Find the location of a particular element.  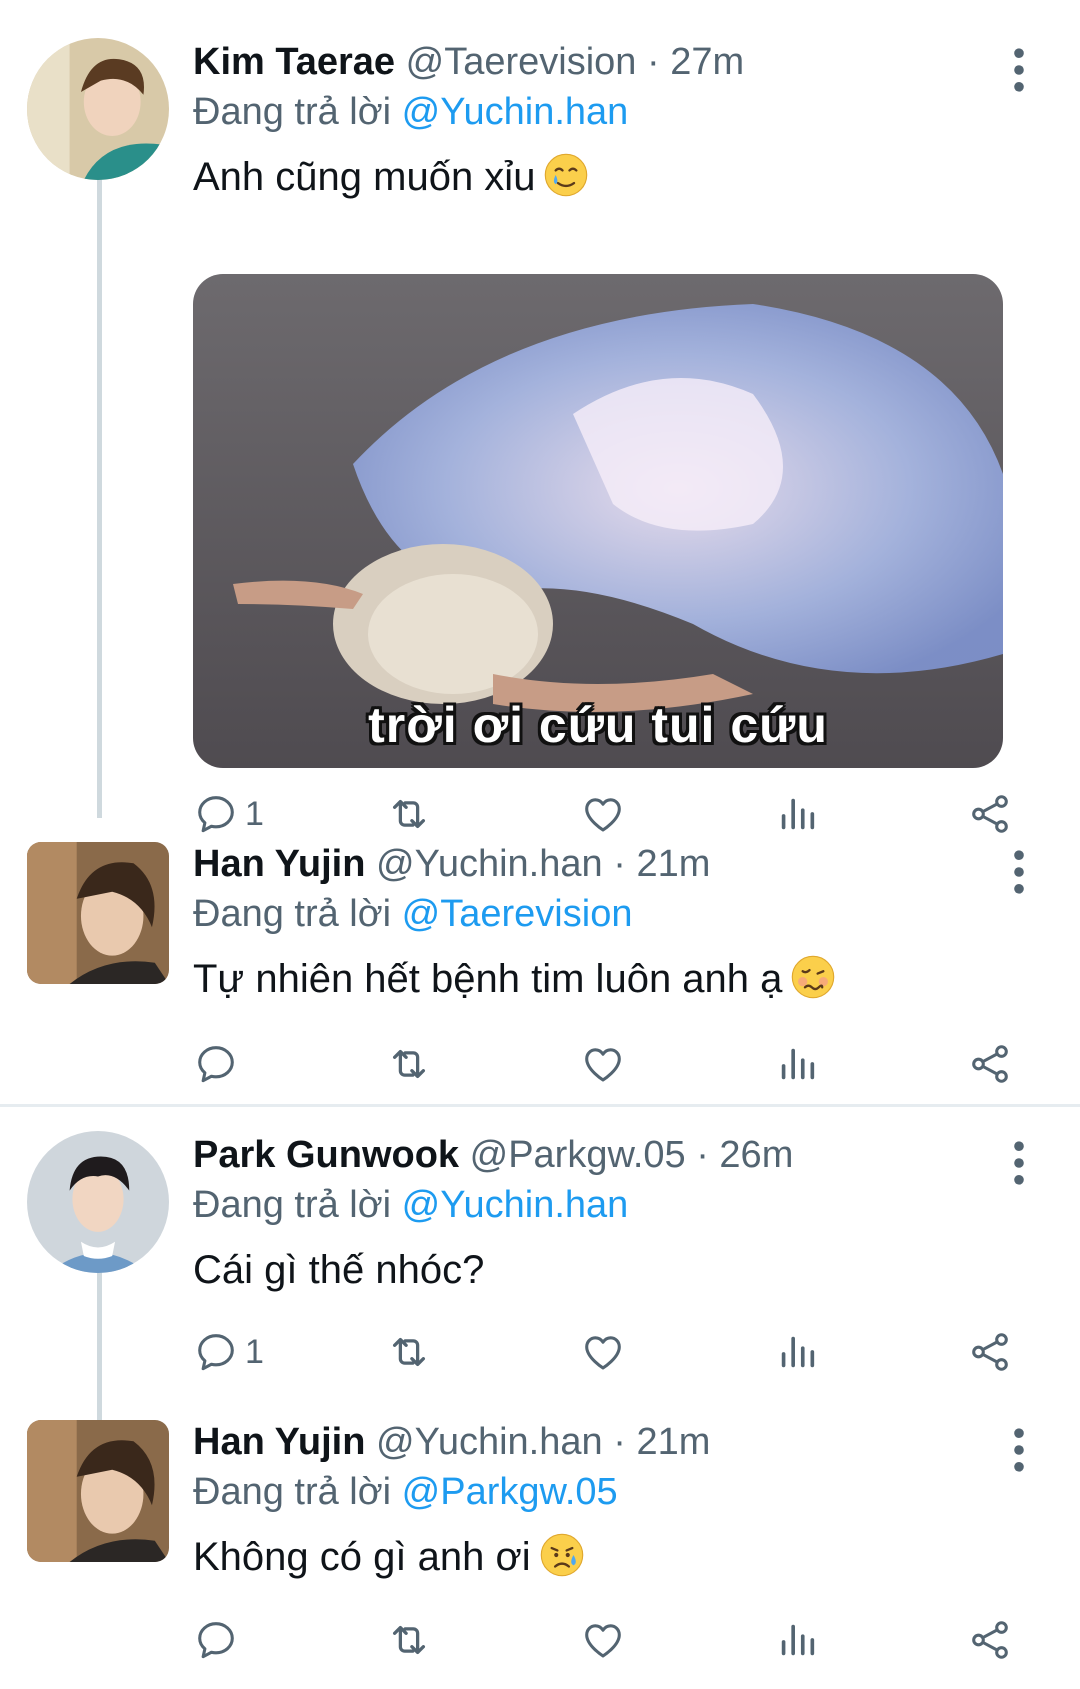

reply-context: Đang trả lời @Taerevision is located at coordinates (412, 914).